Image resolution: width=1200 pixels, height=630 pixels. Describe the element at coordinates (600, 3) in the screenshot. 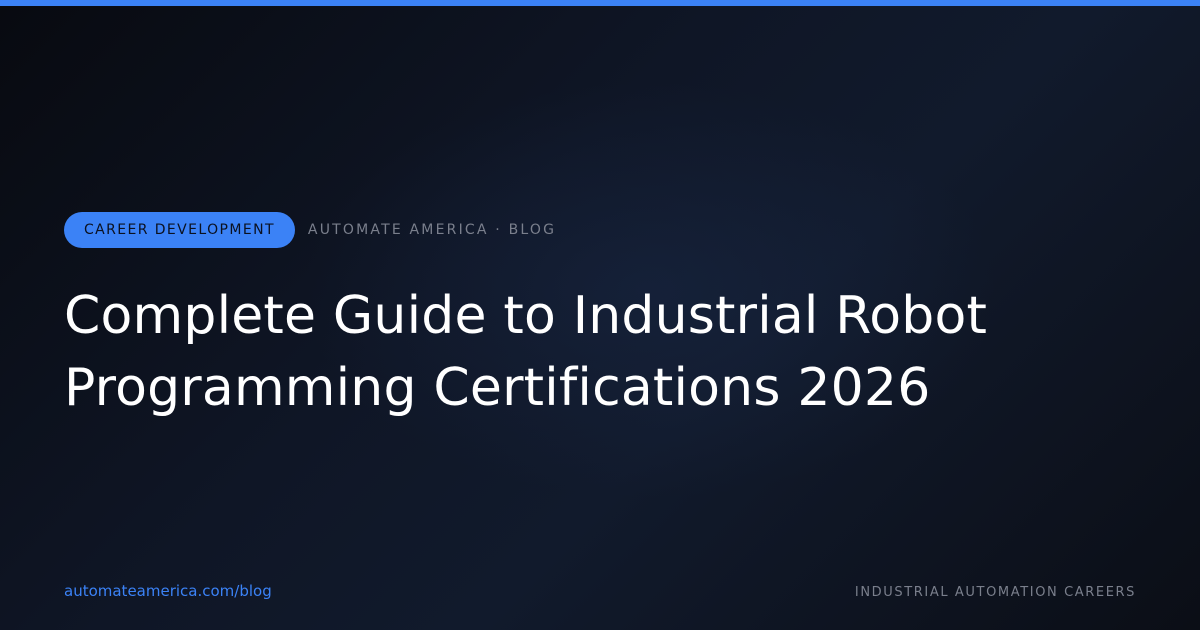

I see `accent-top-bar` at that location.